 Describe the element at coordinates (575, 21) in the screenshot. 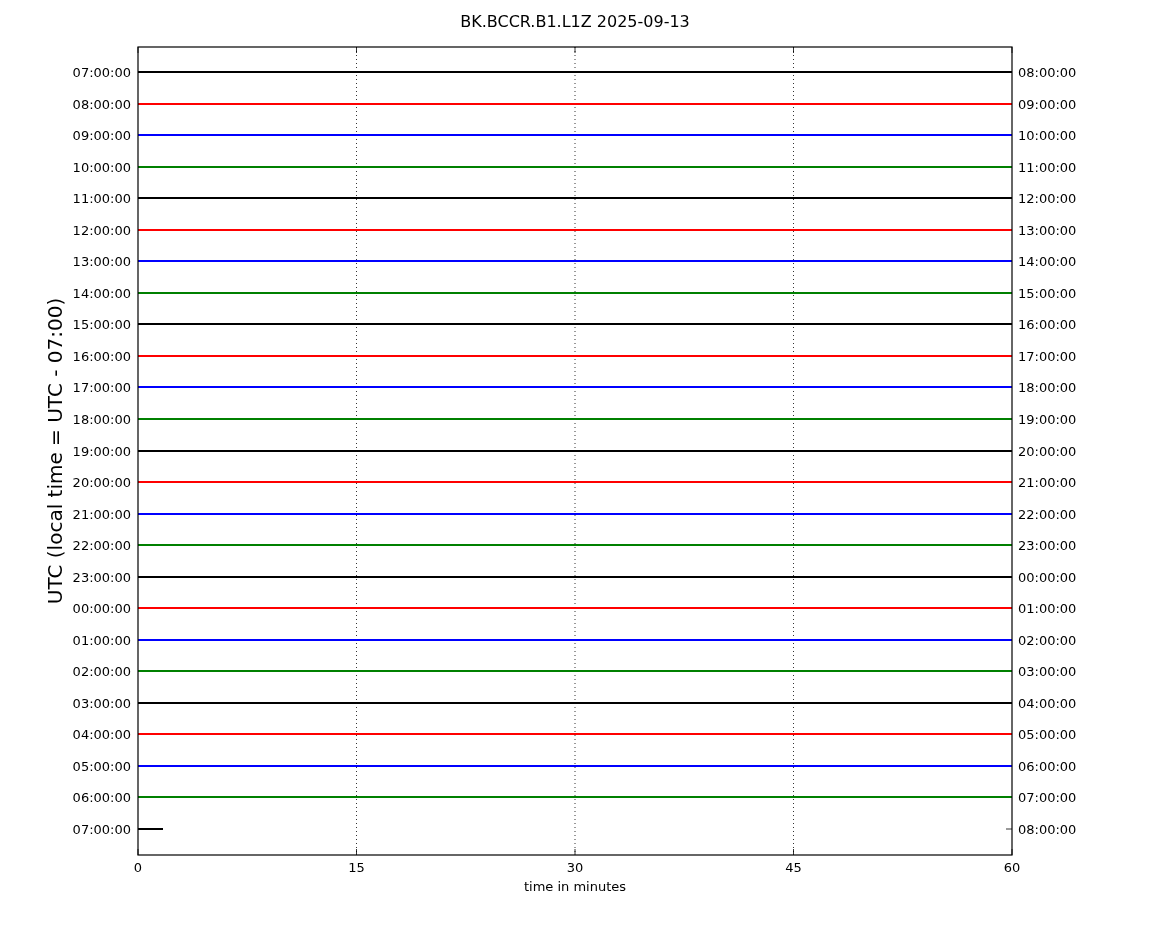

I see `chart-title: BK.BCCR.B1.L1Z 2025-09-13` at that location.